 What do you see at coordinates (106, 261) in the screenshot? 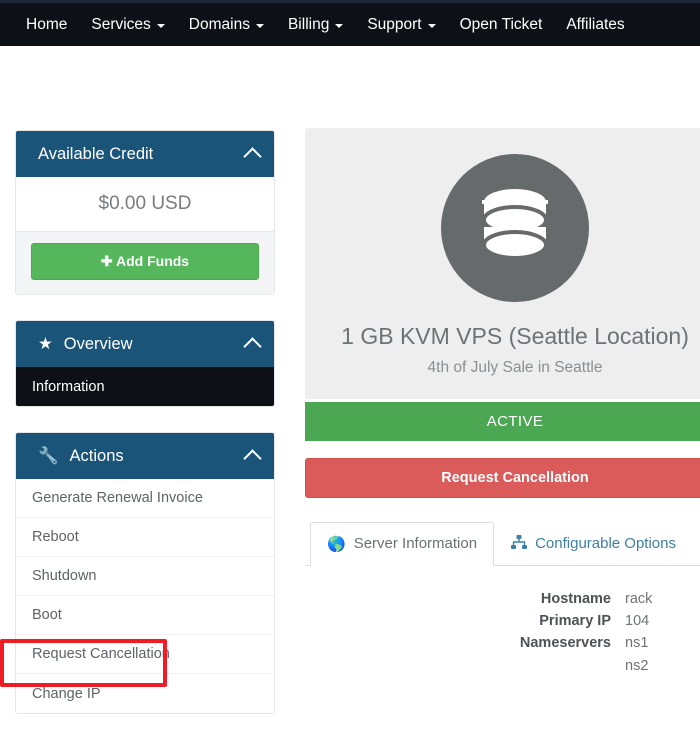
I see `plus-icon: ✚` at bounding box center [106, 261].